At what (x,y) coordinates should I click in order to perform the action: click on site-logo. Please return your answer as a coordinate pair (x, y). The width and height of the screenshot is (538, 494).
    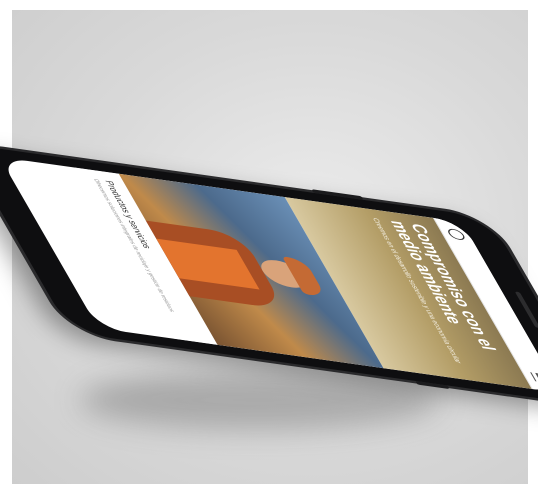
    Looking at the image, I should click on (457, 236).